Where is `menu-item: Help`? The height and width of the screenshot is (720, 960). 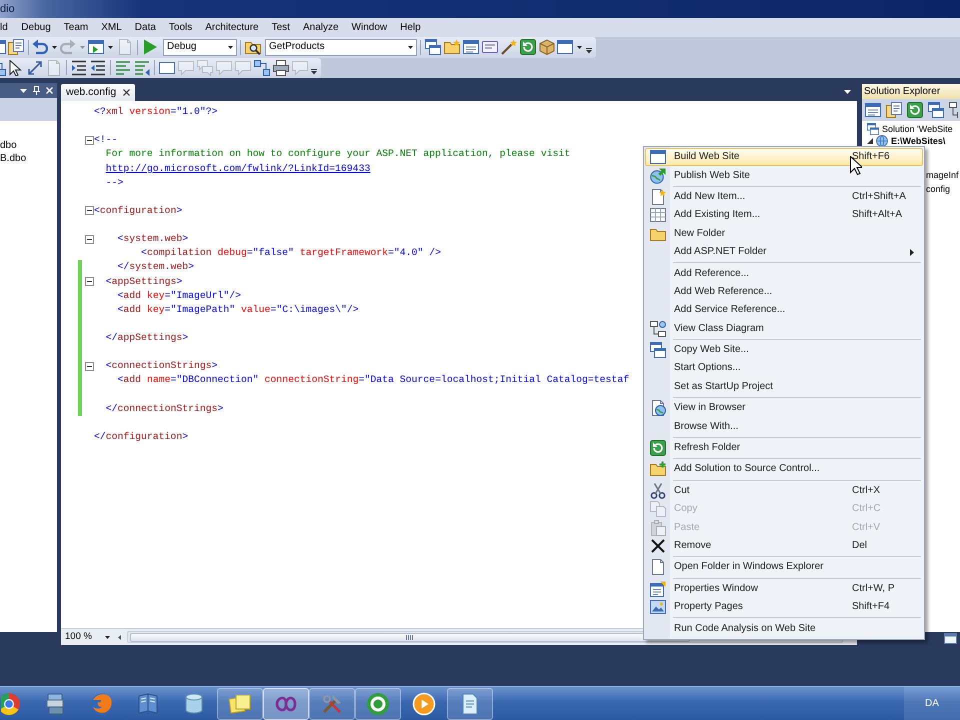 menu-item: Help is located at coordinates (411, 27).